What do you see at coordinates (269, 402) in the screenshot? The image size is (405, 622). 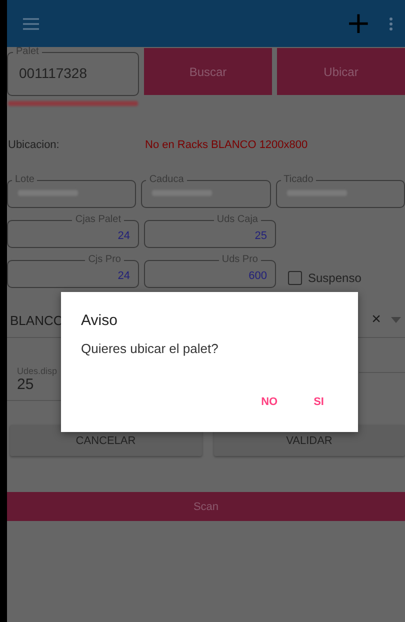 I see `dialog-button: NO` at bounding box center [269, 402].